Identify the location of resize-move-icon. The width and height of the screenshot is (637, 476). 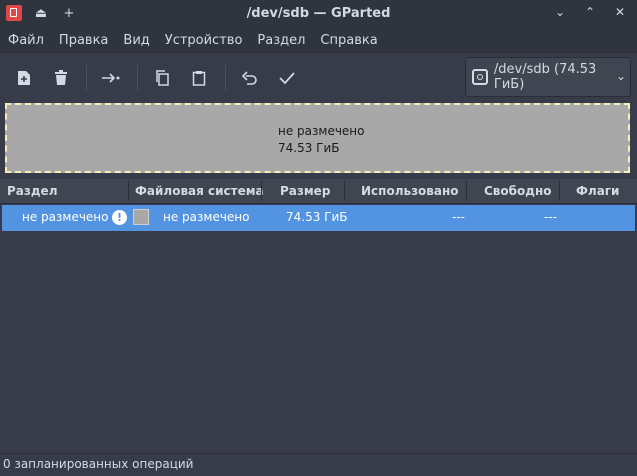
(111, 78).